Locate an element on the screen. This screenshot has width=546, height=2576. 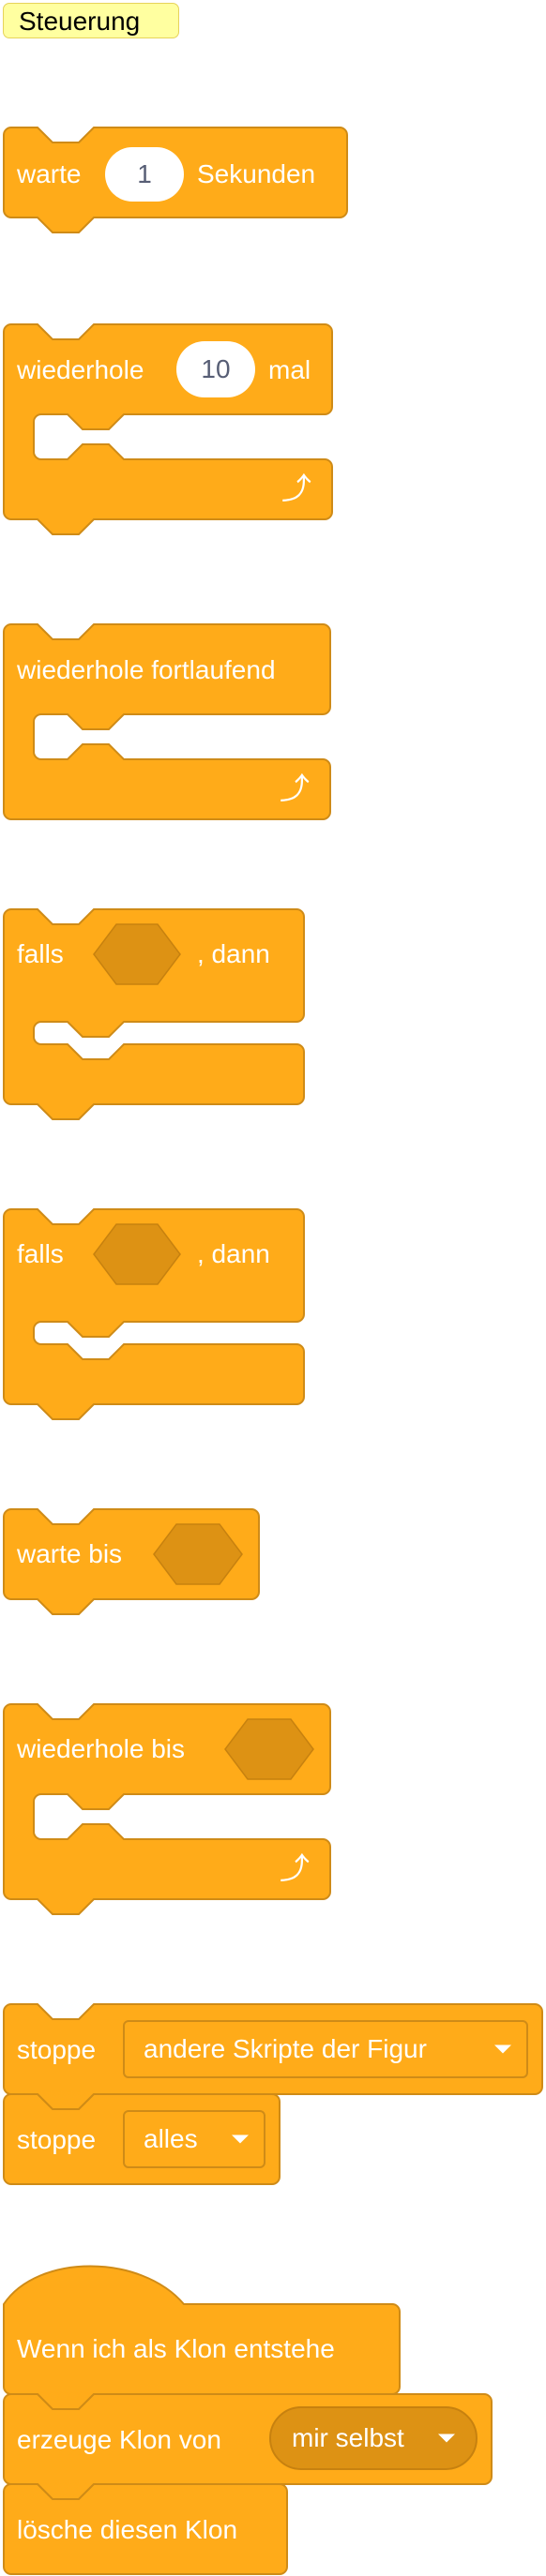
repeat-count-input: 10 is located at coordinates (215, 369).